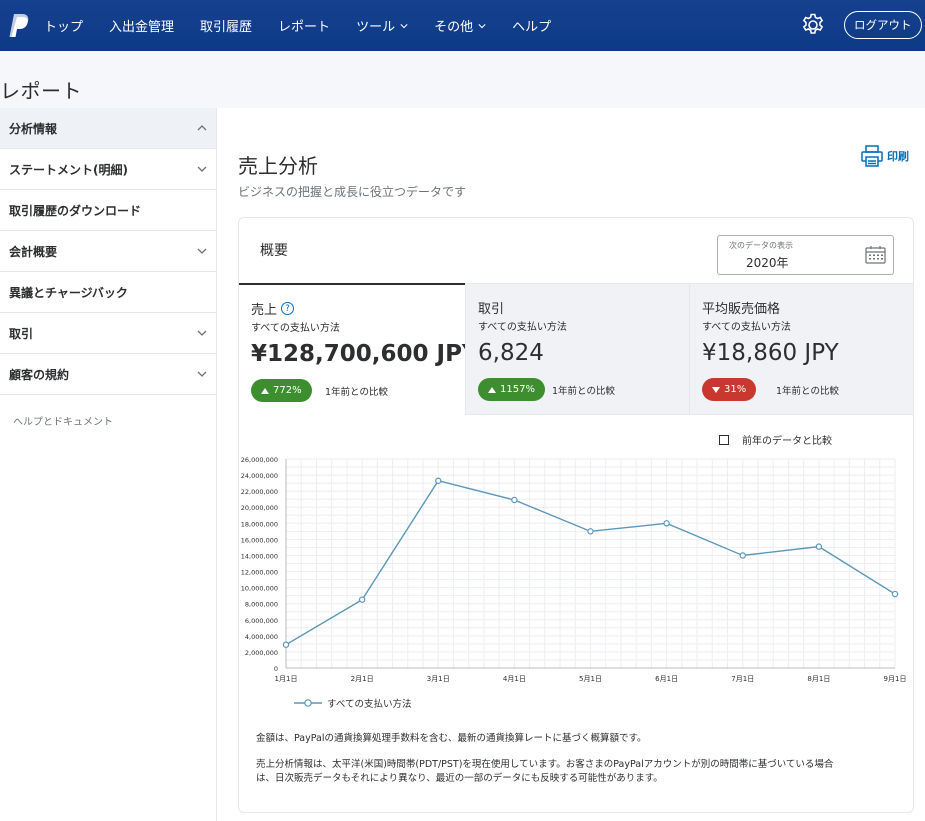 This screenshot has width=925, height=821. I want to click on sidebar-item-0: 分析情報, so click(108, 128).